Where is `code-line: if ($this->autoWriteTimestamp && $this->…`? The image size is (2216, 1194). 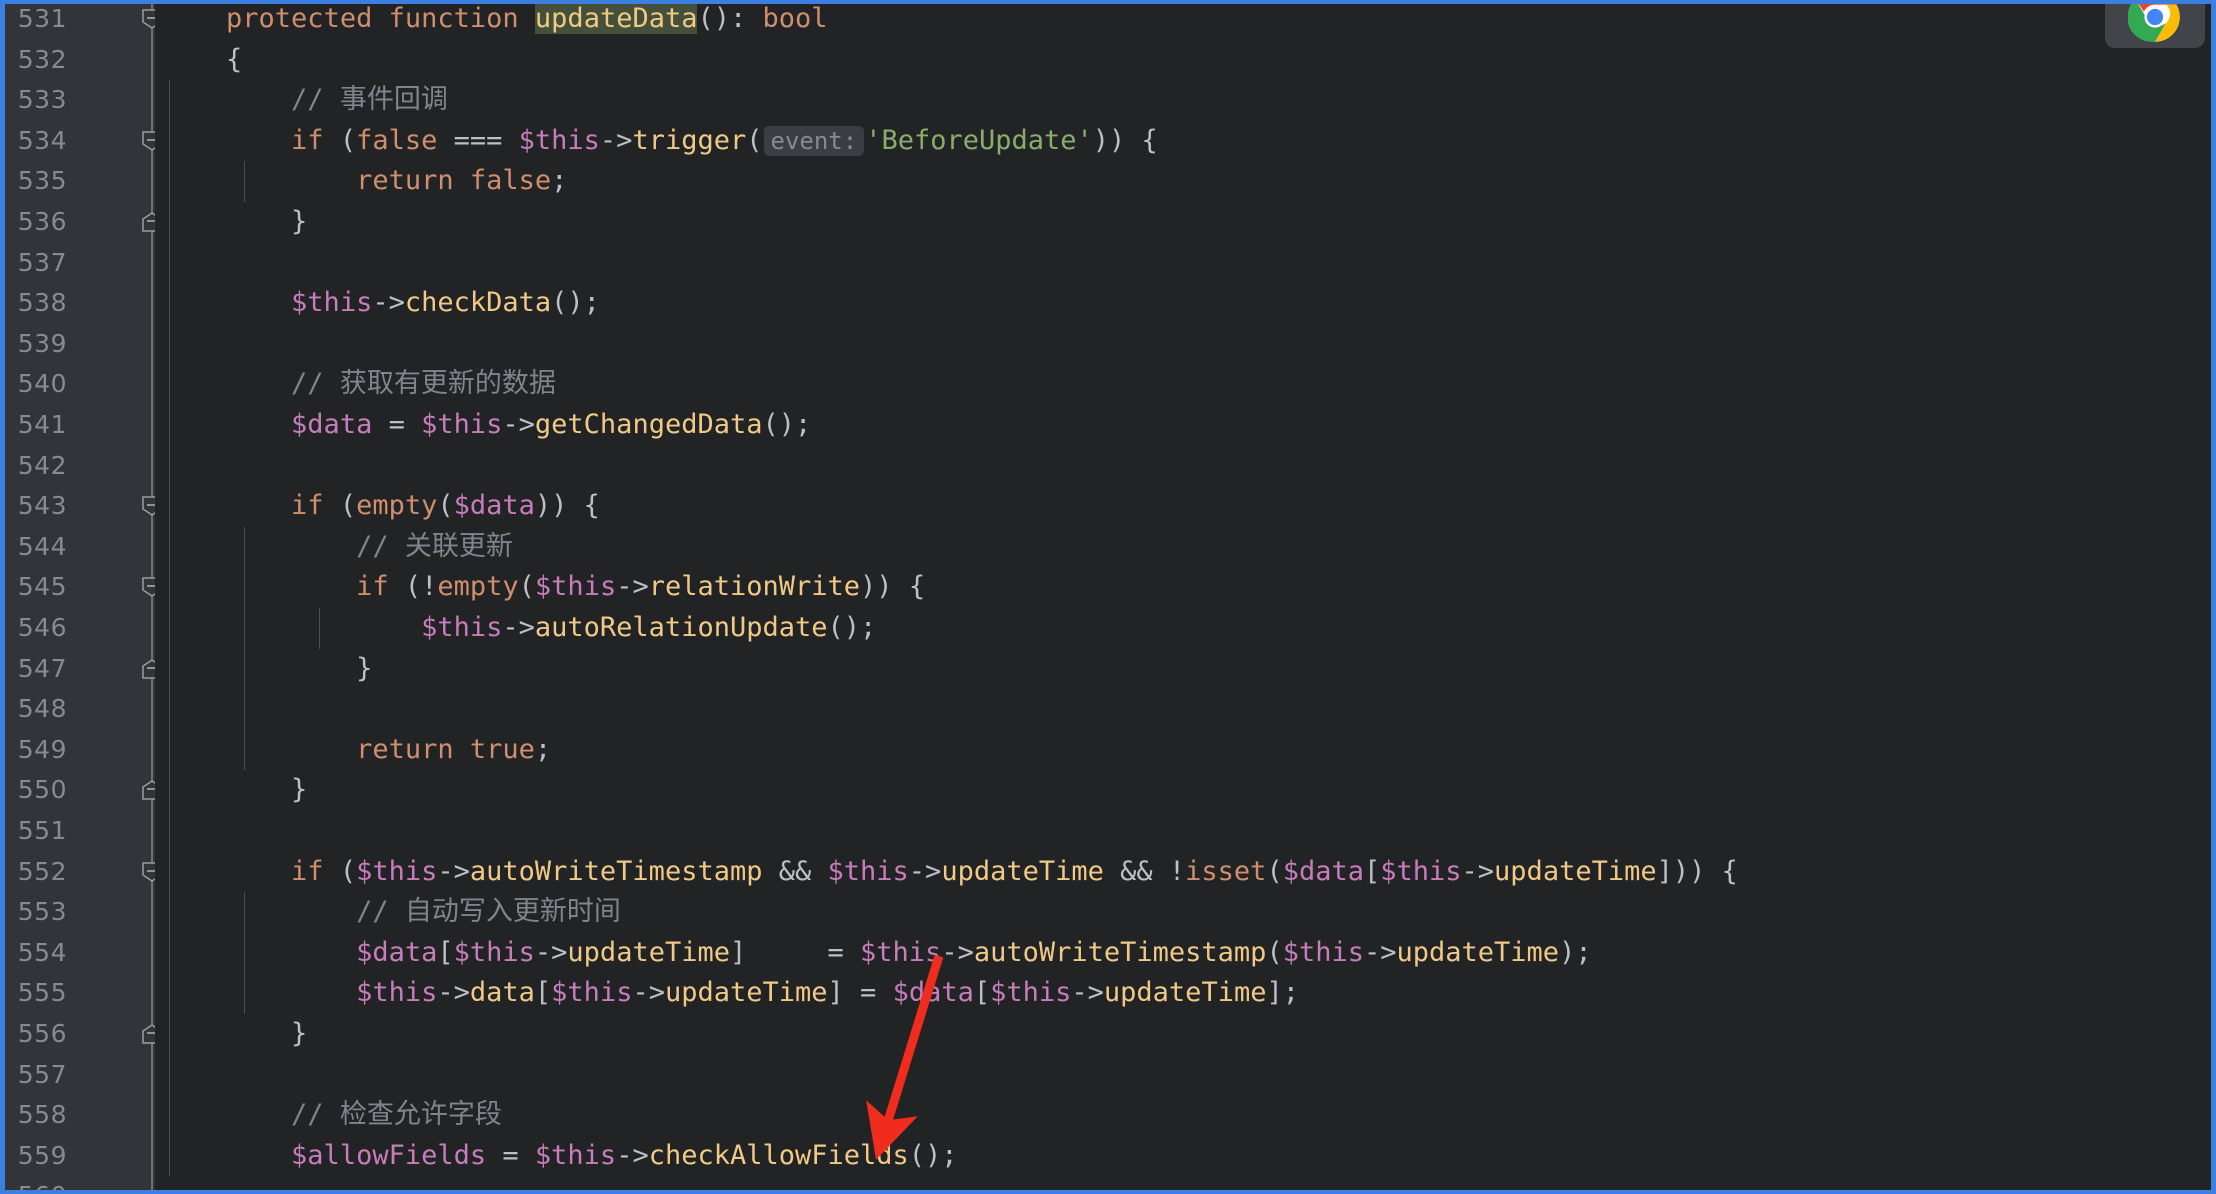 code-line: if ($this->autoWriteTimestamp && $this->… is located at coordinates (1186, 872).